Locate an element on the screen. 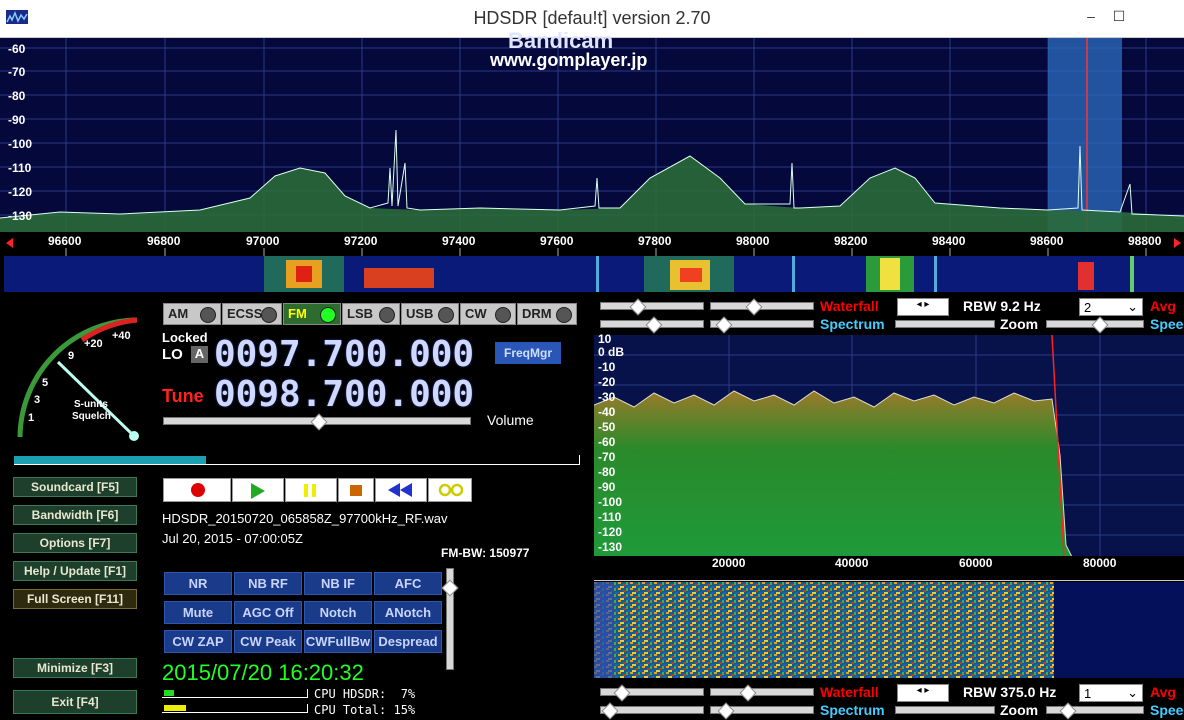 The image size is (1184, 720). loop-button is located at coordinates (450, 490).